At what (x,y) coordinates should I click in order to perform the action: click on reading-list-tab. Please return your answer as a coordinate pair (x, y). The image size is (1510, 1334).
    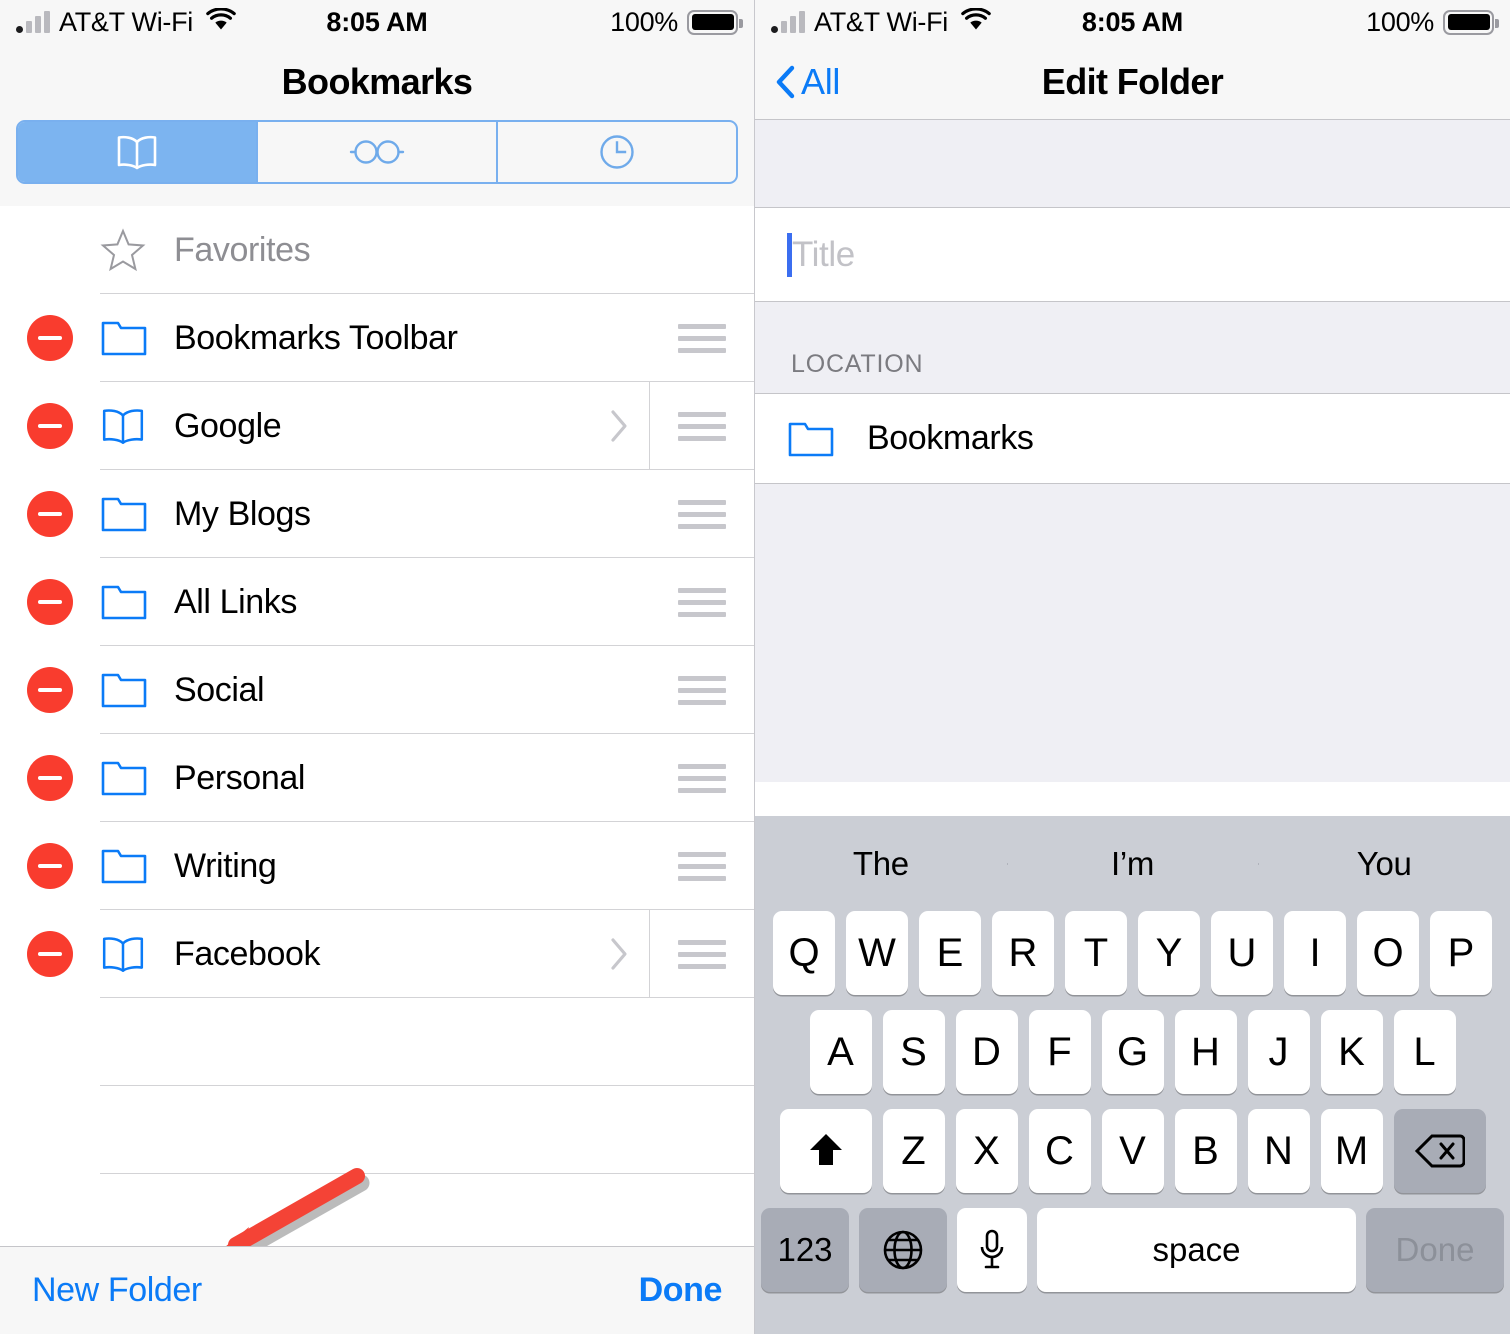
    Looking at the image, I should click on (378, 152).